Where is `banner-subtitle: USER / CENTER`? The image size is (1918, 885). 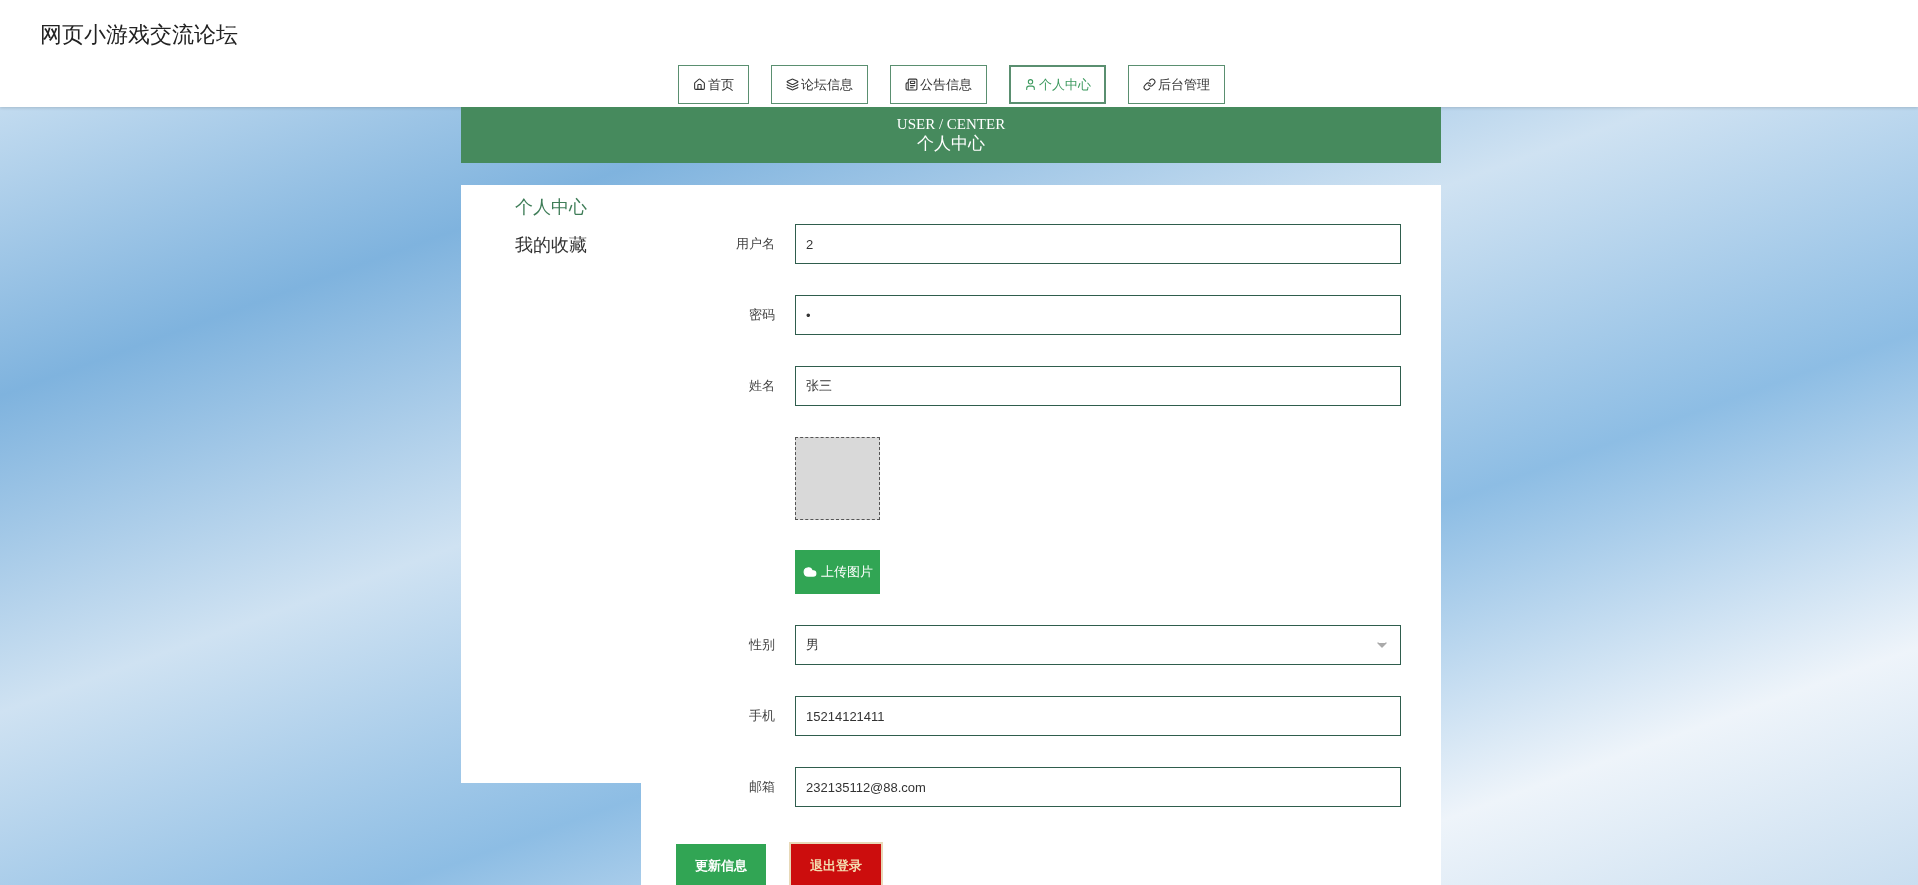
banner-subtitle: USER / CENTER is located at coordinates (951, 124).